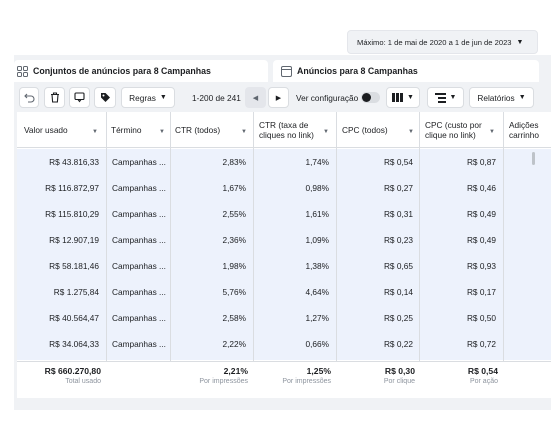 This screenshot has width=551, height=430. What do you see at coordinates (379, 381) in the screenshot?
I see `total-cpc-all: R$ 0,30 Por clique` at bounding box center [379, 381].